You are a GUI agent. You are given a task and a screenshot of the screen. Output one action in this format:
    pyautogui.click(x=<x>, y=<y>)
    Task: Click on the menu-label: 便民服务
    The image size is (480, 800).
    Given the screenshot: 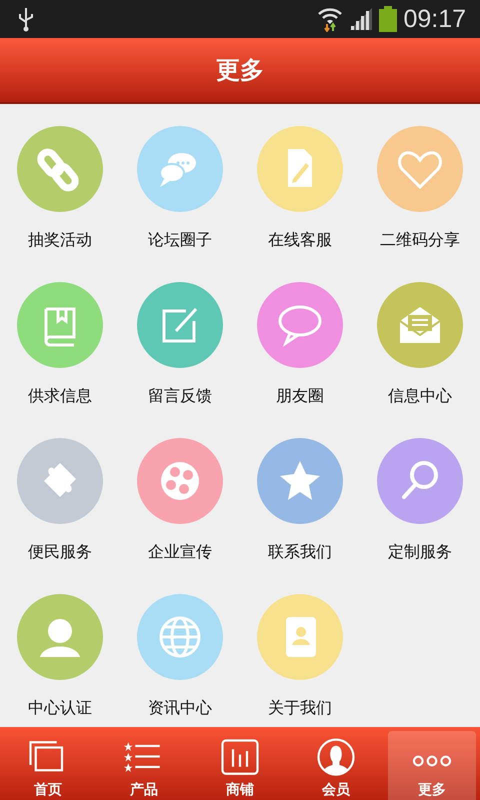 What is the action you would take?
    pyautogui.click(x=60, y=552)
    